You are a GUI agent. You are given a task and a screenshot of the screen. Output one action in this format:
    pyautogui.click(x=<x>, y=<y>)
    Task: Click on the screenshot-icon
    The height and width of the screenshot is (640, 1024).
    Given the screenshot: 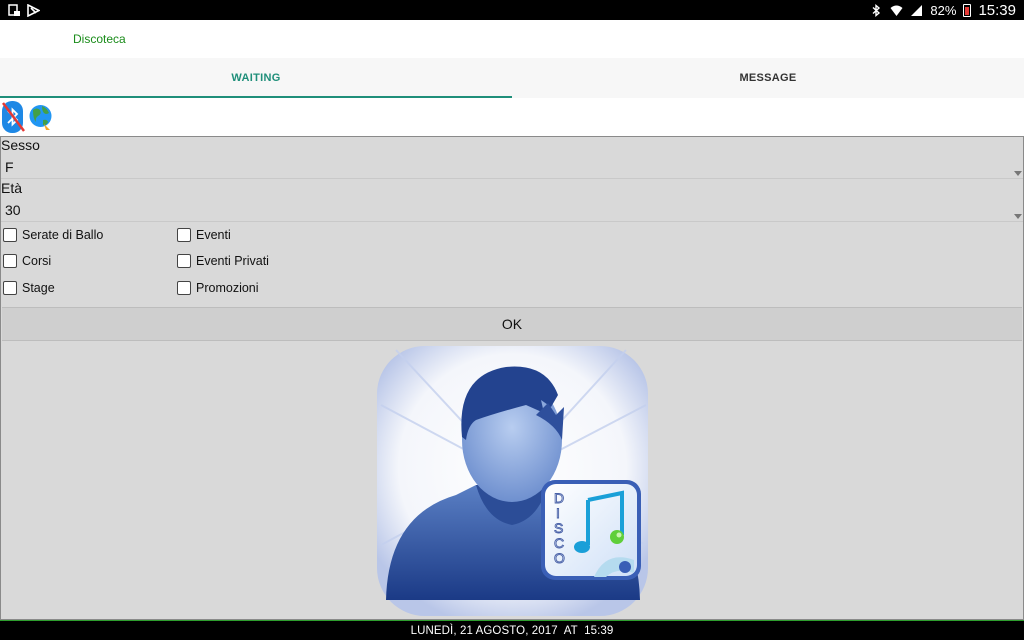 What is the action you would take?
    pyautogui.click(x=14, y=10)
    